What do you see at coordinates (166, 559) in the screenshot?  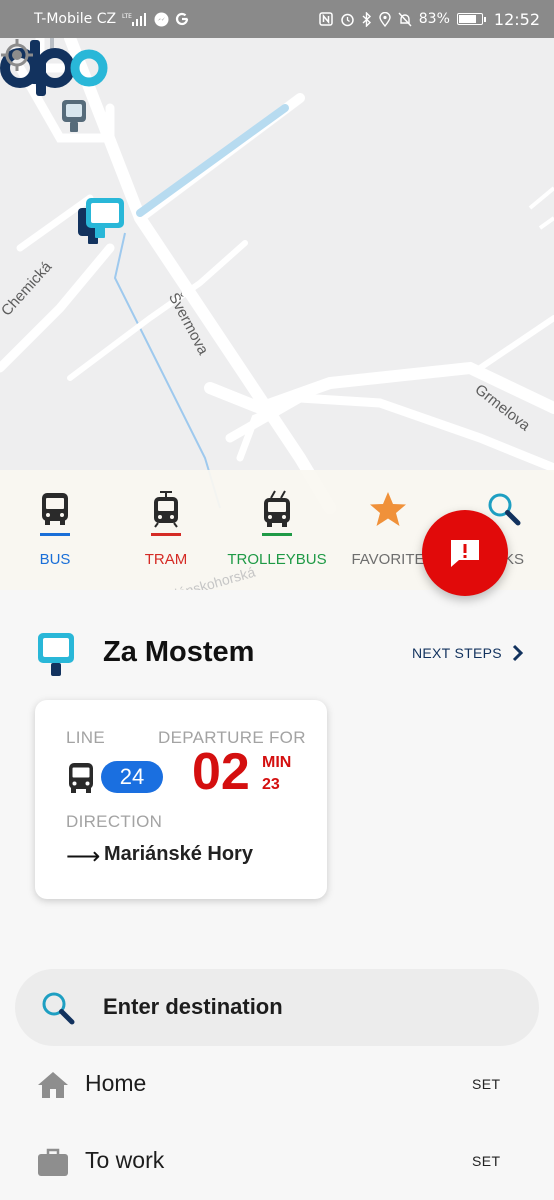 I see `tab-tram-label: TRAM` at bounding box center [166, 559].